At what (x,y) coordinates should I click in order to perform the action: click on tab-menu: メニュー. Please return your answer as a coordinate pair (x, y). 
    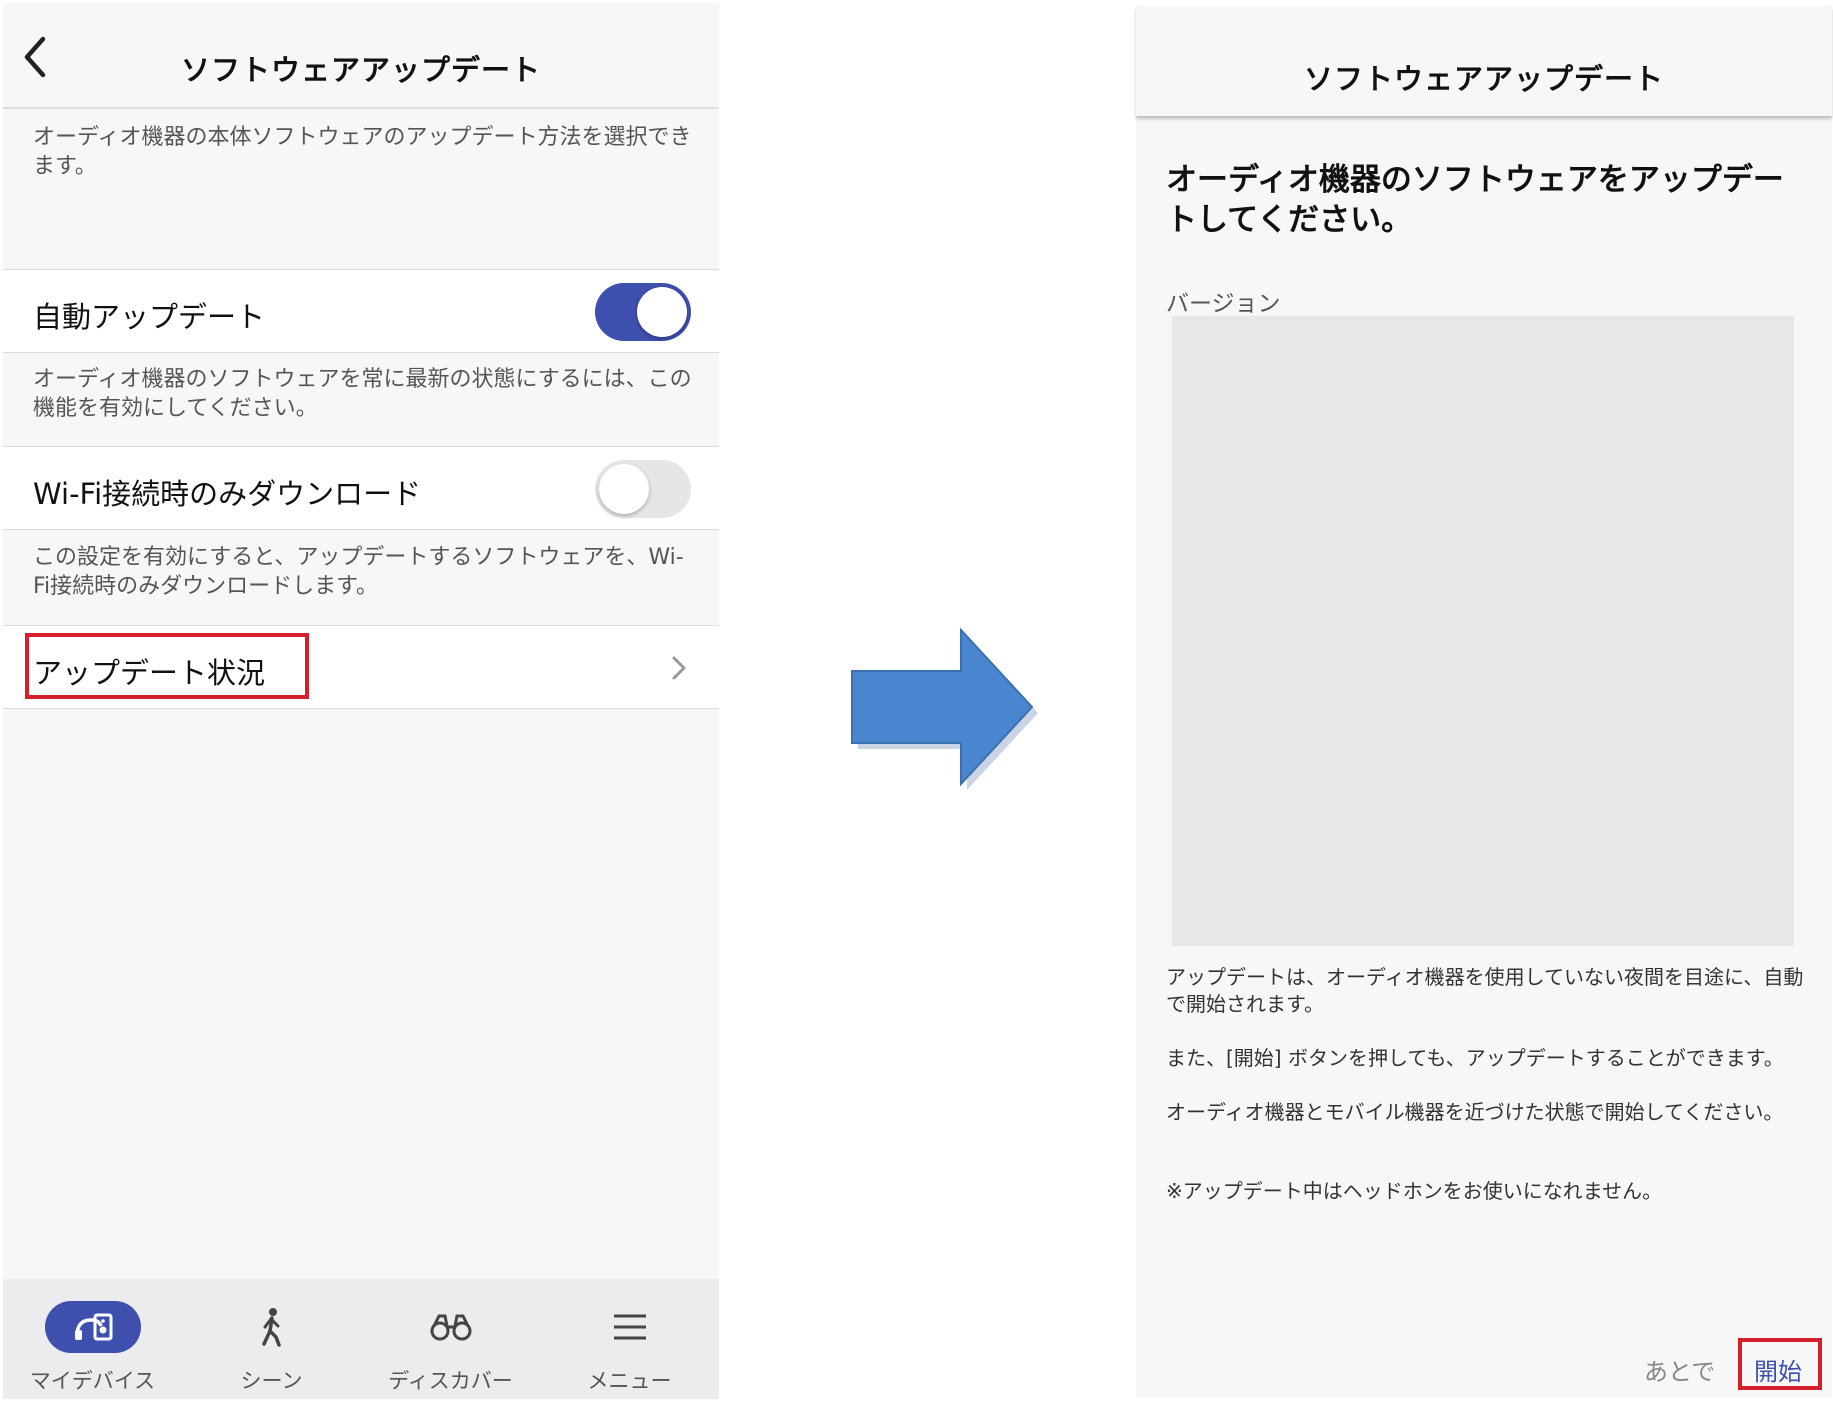
    Looking at the image, I should click on (629, 1339).